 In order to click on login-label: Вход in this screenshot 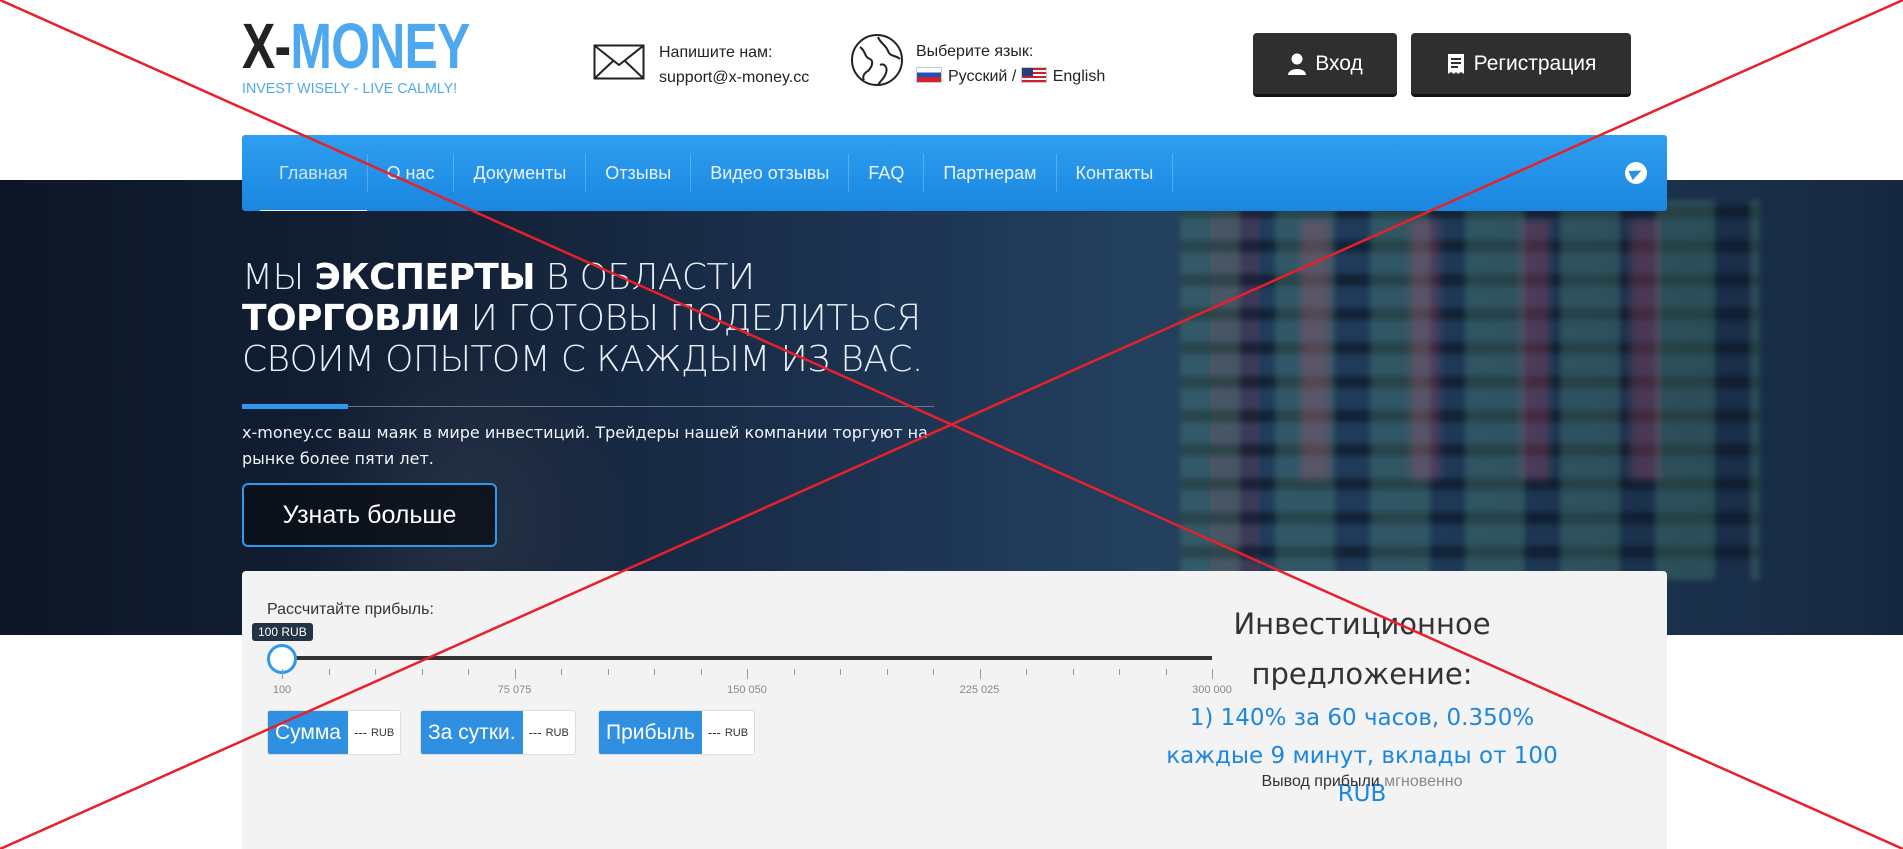, I will do `click(1339, 63)`.